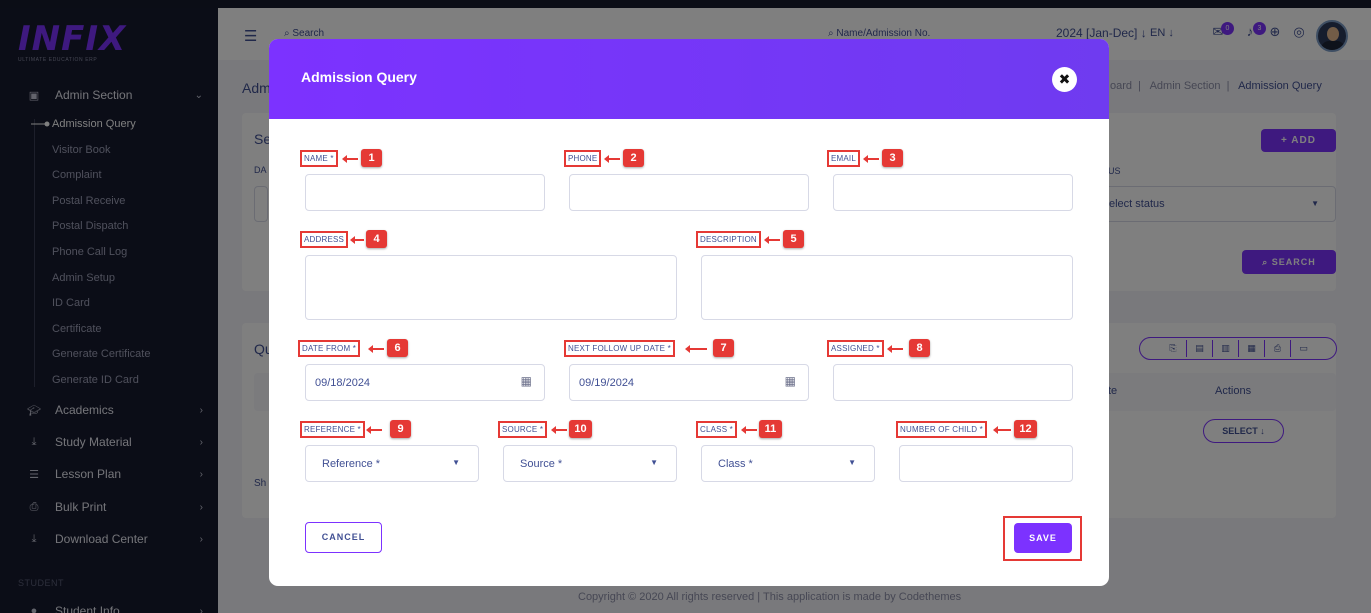  What do you see at coordinates (986, 463) in the screenshot?
I see `number-of-child-field` at bounding box center [986, 463].